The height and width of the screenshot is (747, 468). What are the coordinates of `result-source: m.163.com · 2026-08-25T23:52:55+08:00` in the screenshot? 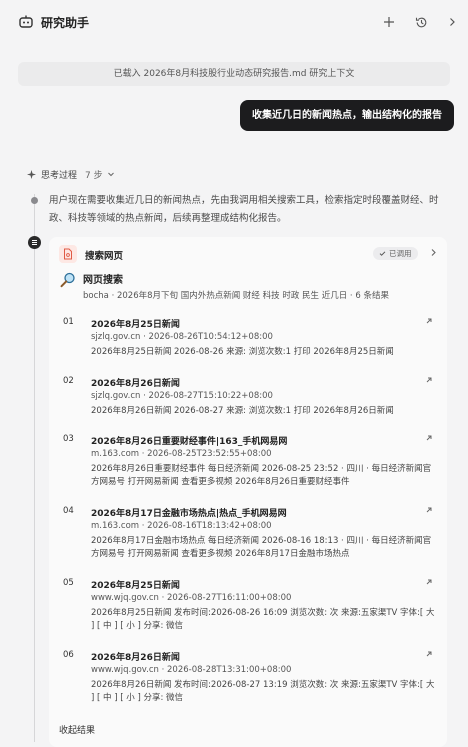 It's located at (181, 454).